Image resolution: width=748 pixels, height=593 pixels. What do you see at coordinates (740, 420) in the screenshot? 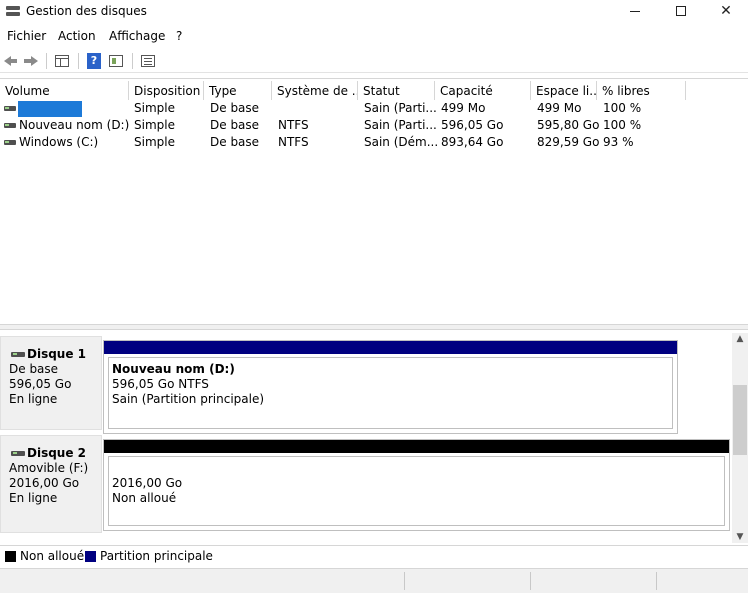
I see `scroll-thumb` at bounding box center [740, 420].